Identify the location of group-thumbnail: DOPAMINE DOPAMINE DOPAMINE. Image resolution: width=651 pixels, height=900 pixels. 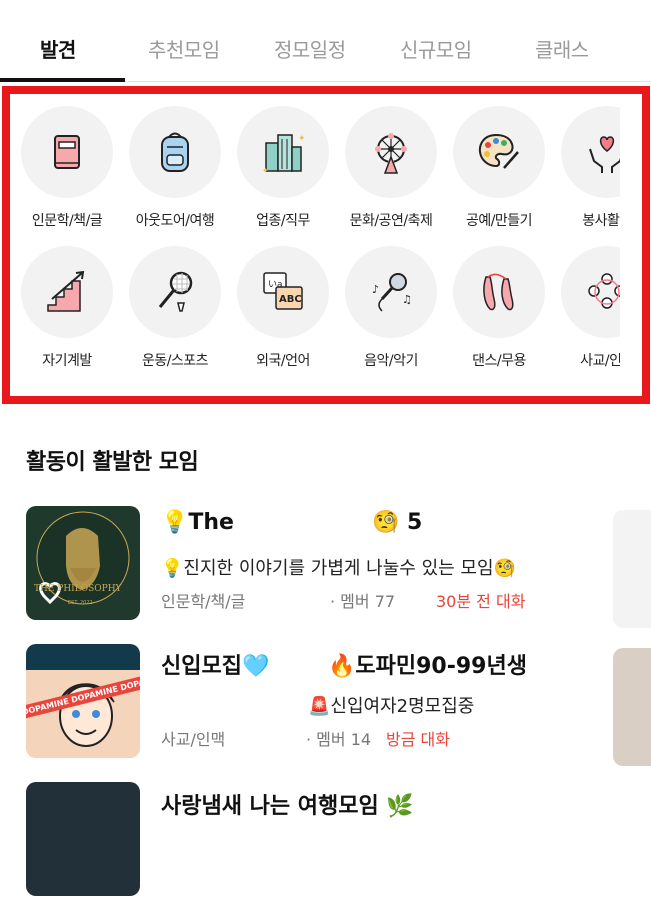
(83, 701).